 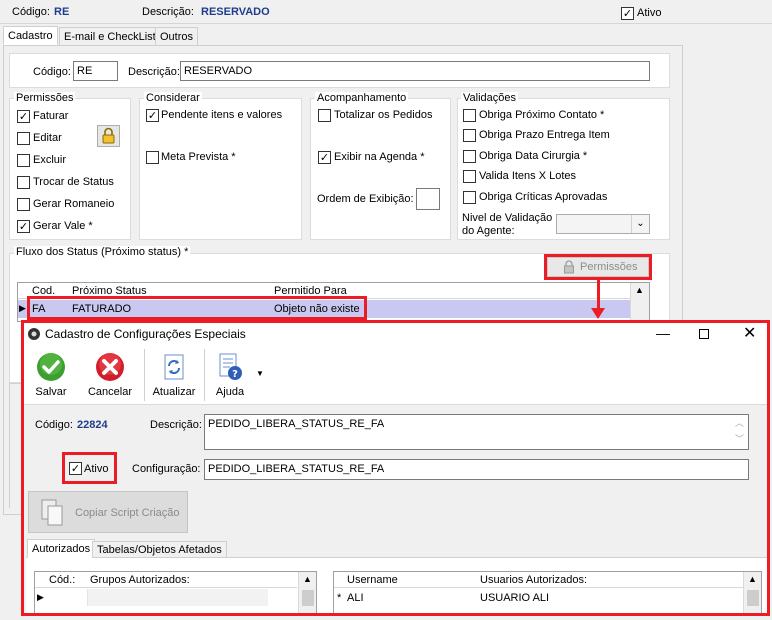 What do you see at coordinates (95, 71) in the screenshot?
I see `codigo-input: RE` at bounding box center [95, 71].